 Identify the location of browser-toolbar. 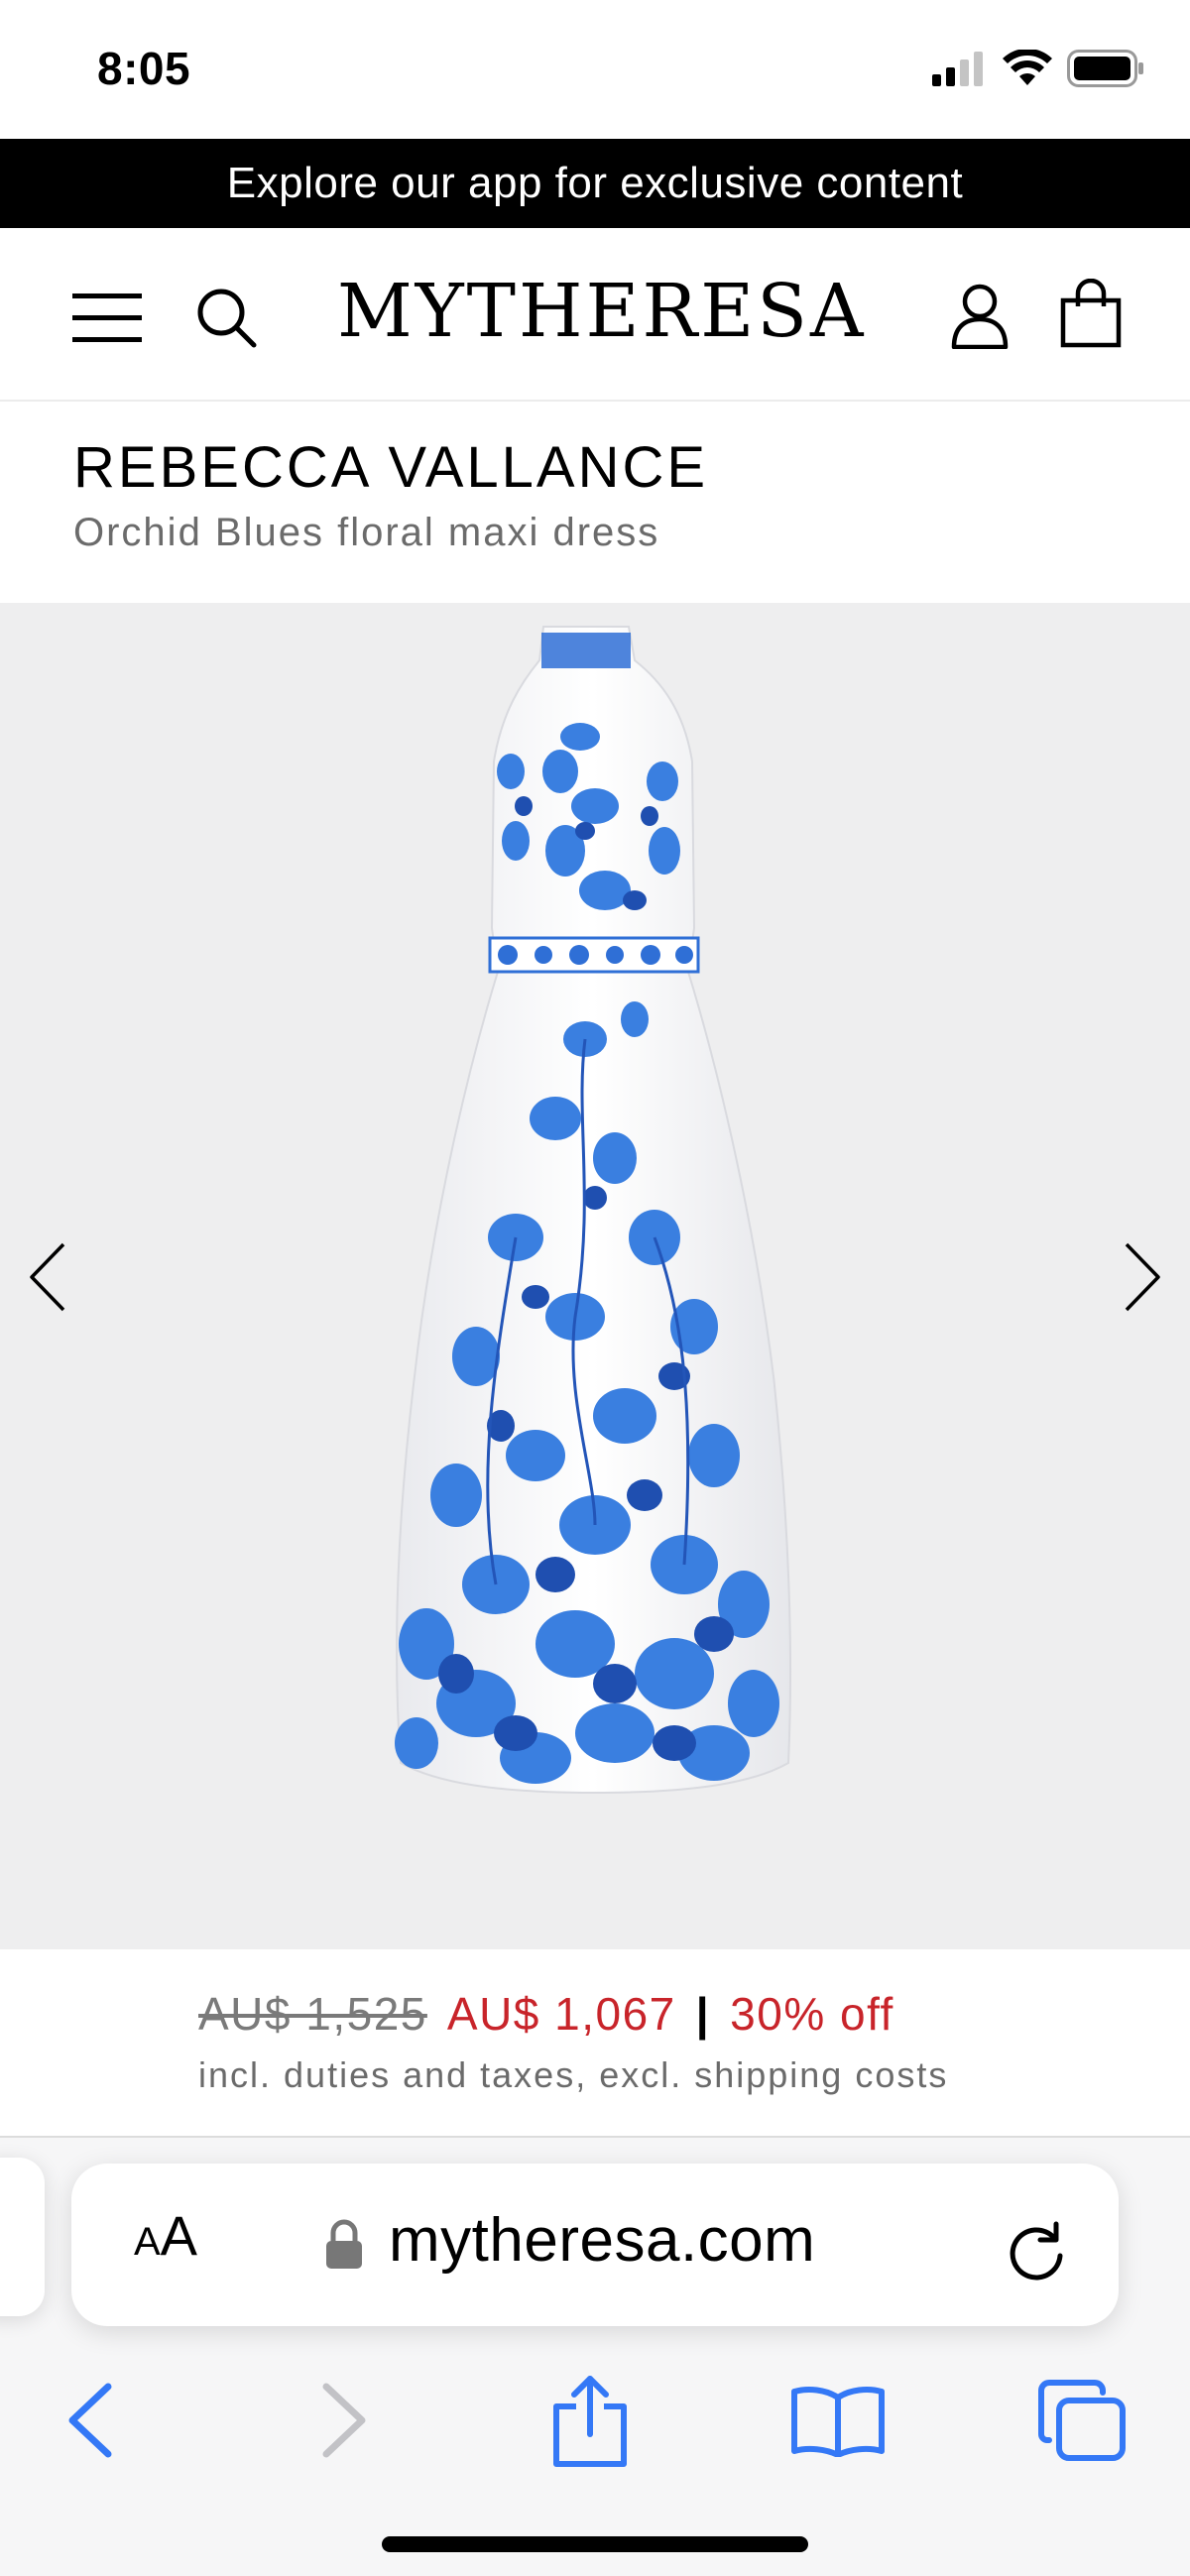
(595, 2416).